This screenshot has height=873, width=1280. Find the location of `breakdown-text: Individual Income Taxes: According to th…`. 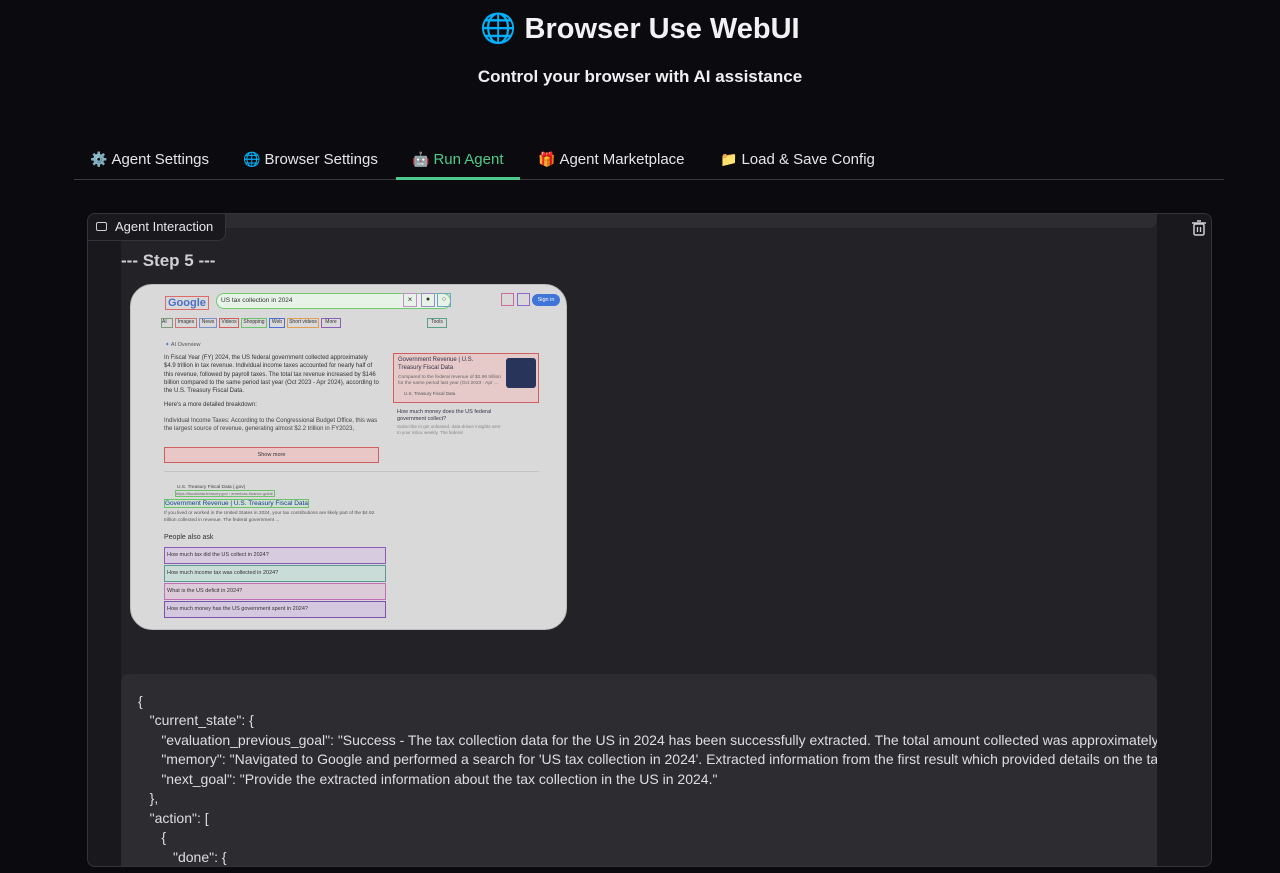

breakdown-text: Individual Income Taxes: According to th… is located at coordinates (271, 425).